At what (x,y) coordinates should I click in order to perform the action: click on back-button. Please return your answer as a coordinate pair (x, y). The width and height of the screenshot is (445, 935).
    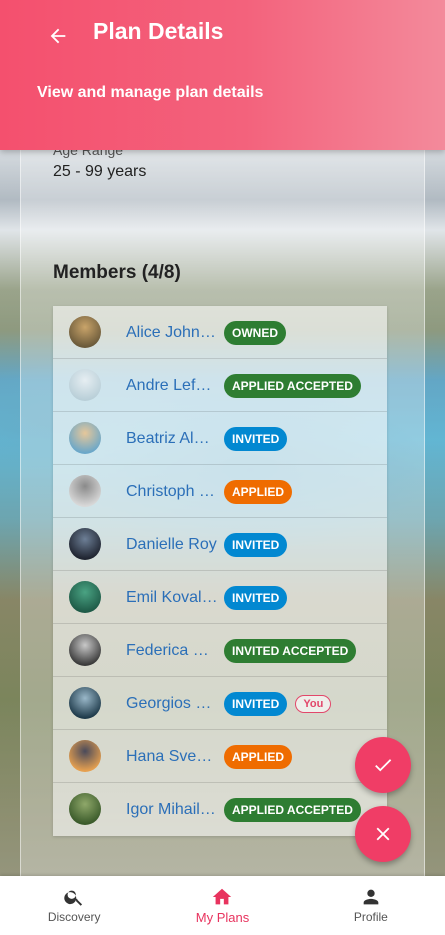
    Looking at the image, I should click on (58, 36).